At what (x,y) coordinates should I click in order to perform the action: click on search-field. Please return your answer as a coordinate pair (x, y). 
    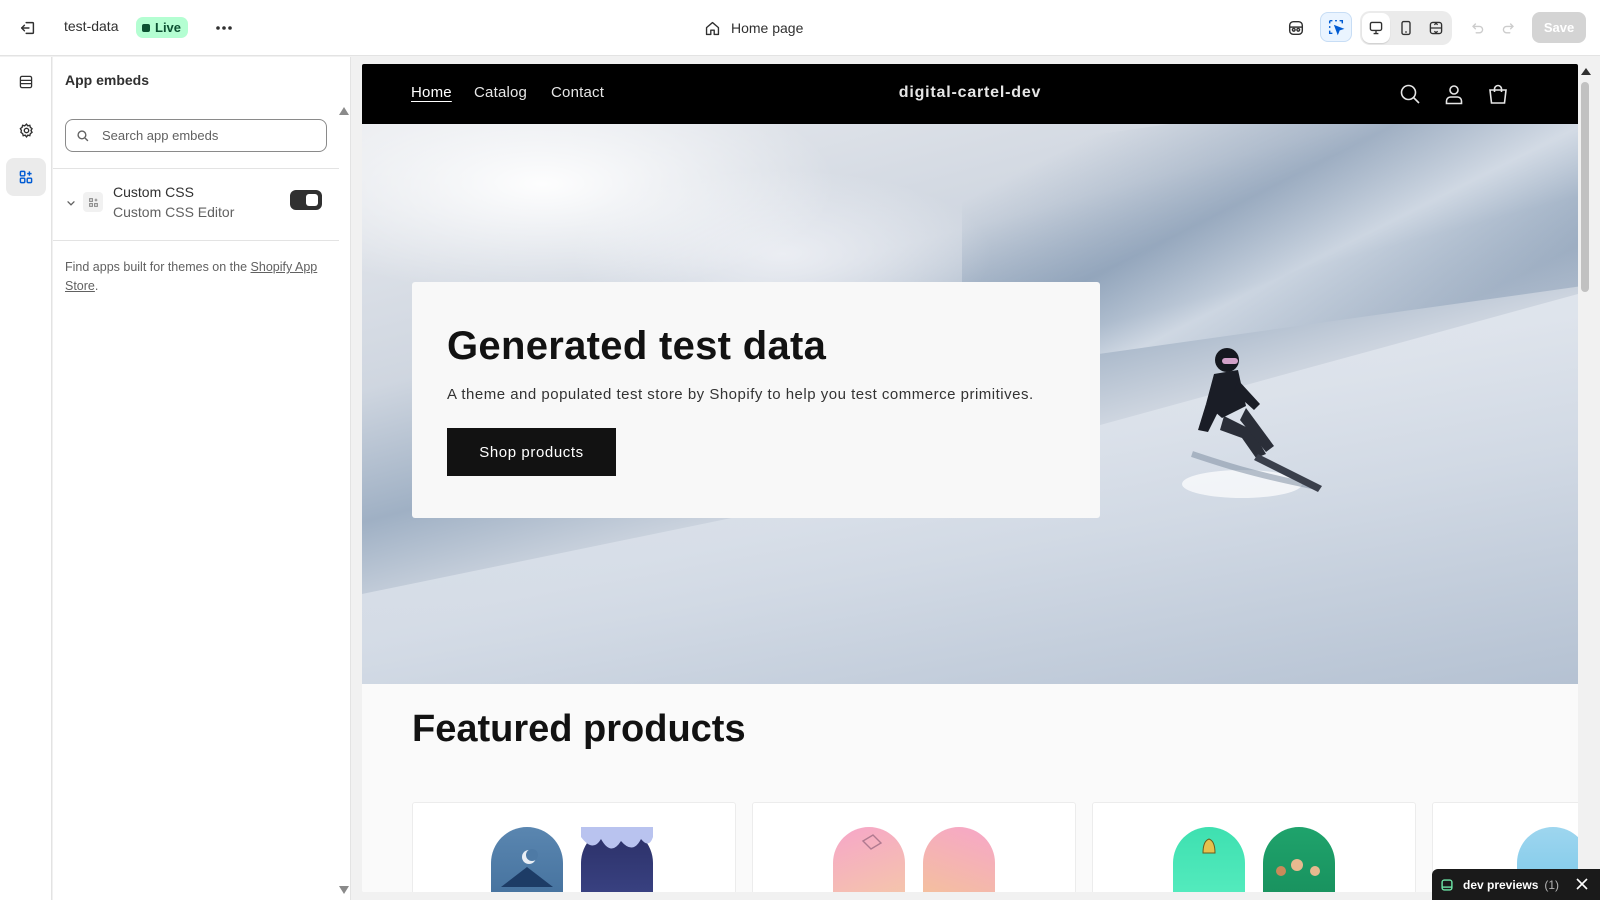
    Looking at the image, I should click on (196, 135).